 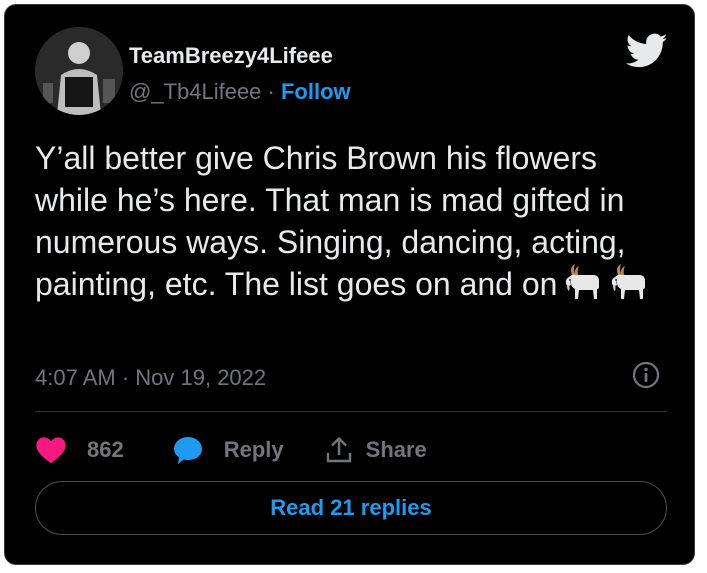 What do you see at coordinates (188, 450) in the screenshot?
I see `speech-bubble-icon` at bounding box center [188, 450].